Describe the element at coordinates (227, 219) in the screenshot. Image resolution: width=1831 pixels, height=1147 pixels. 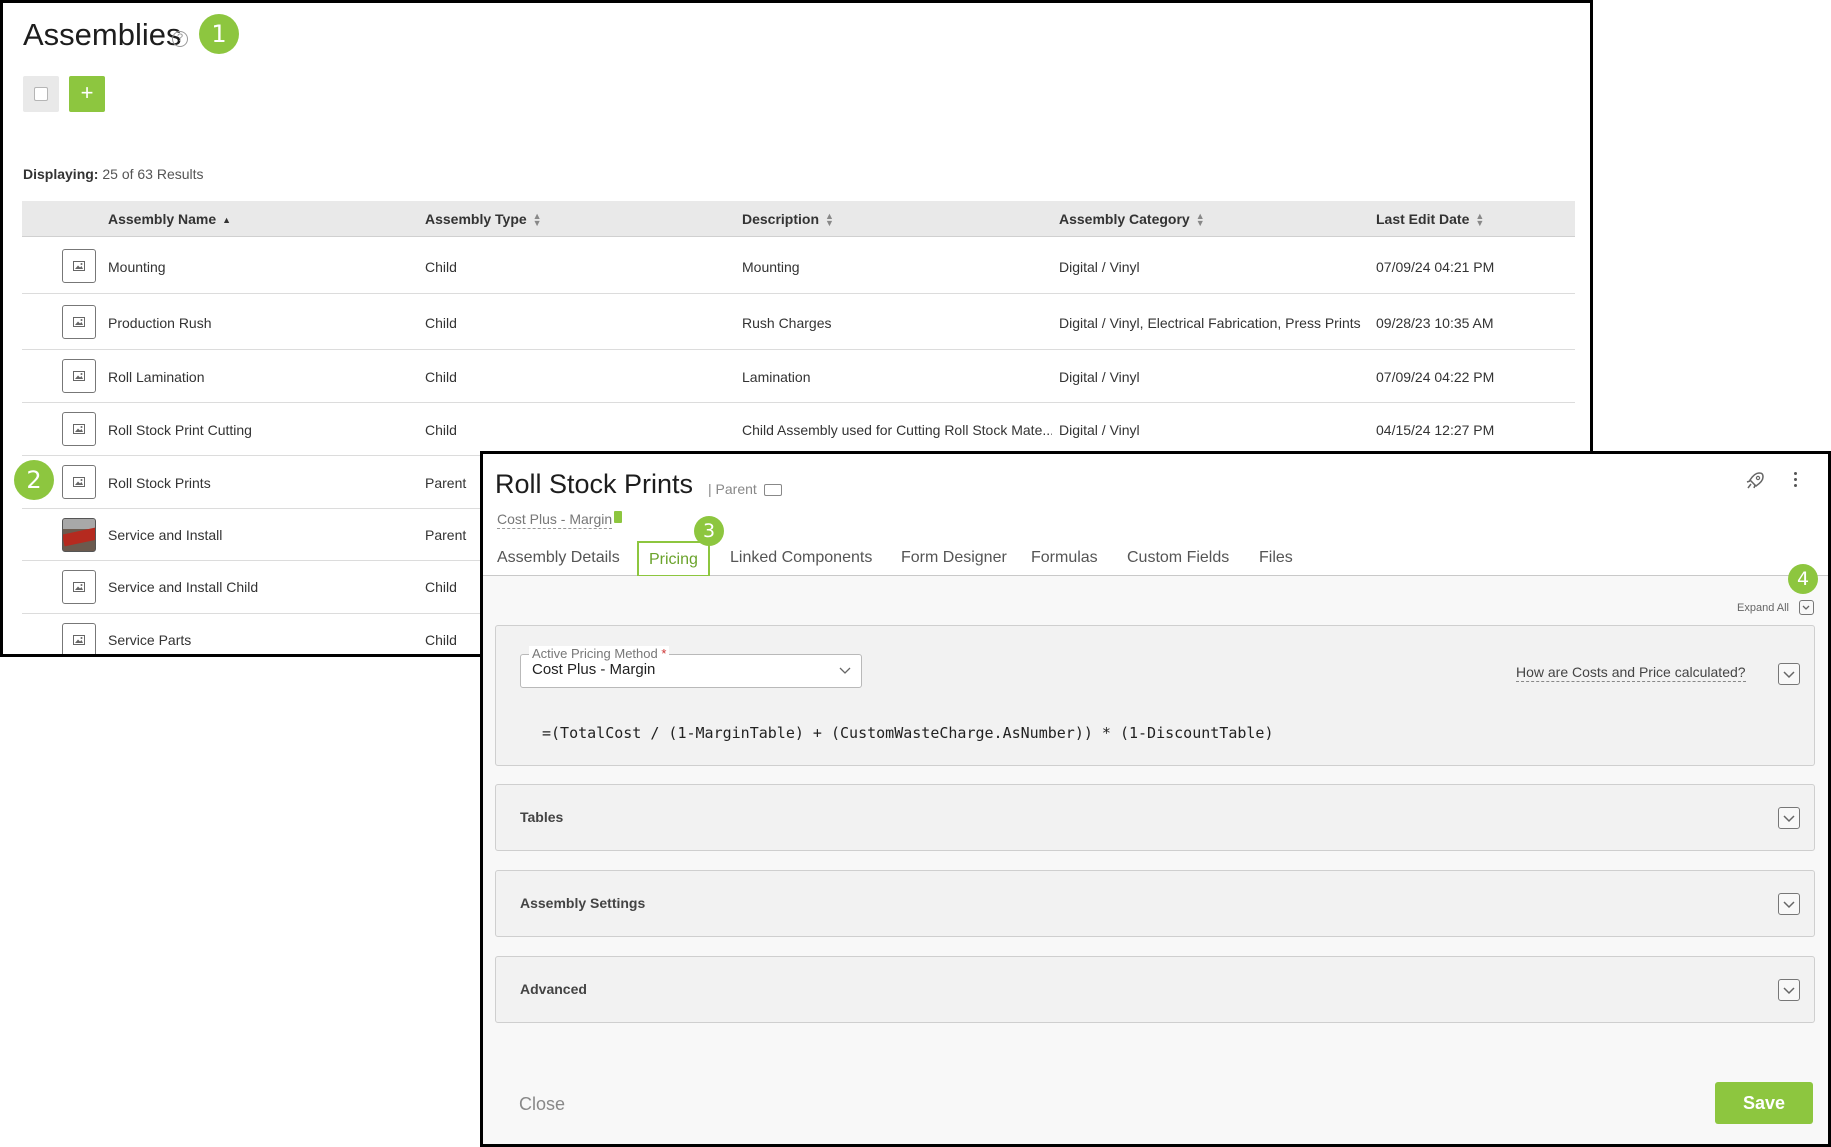
I see `sort-asc-icon: ▲` at that location.